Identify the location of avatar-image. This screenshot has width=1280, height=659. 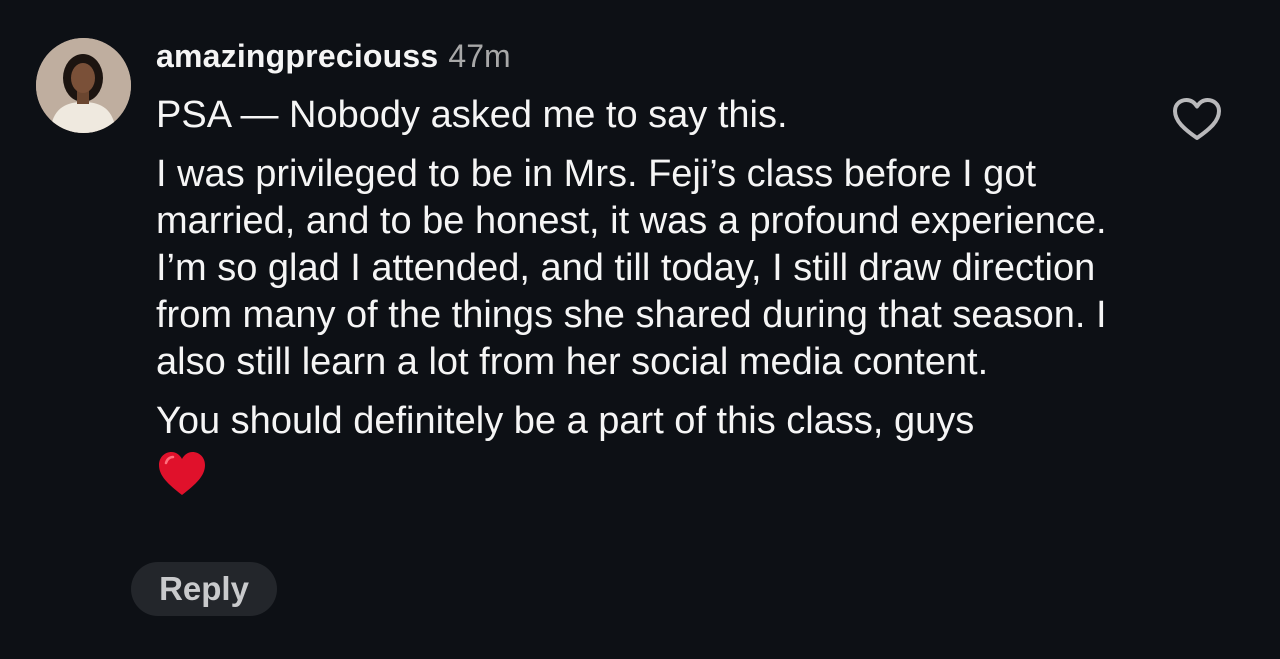
(83, 85).